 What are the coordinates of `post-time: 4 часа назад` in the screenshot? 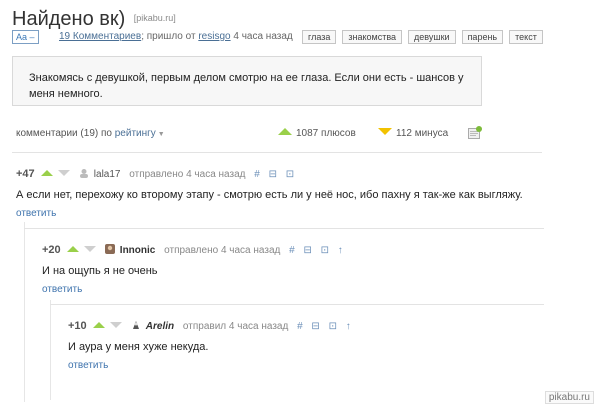 It's located at (263, 36).